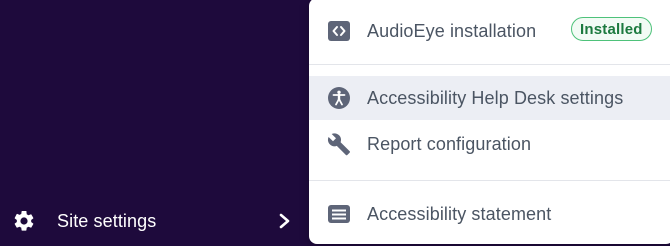 This screenshot has height=246, width=670. I want to click on site-settings-label: Site settings, so click(107, 221).